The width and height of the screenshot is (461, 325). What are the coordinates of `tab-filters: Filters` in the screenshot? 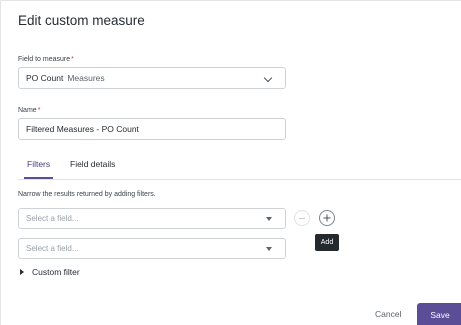 It's located at (38, 164).